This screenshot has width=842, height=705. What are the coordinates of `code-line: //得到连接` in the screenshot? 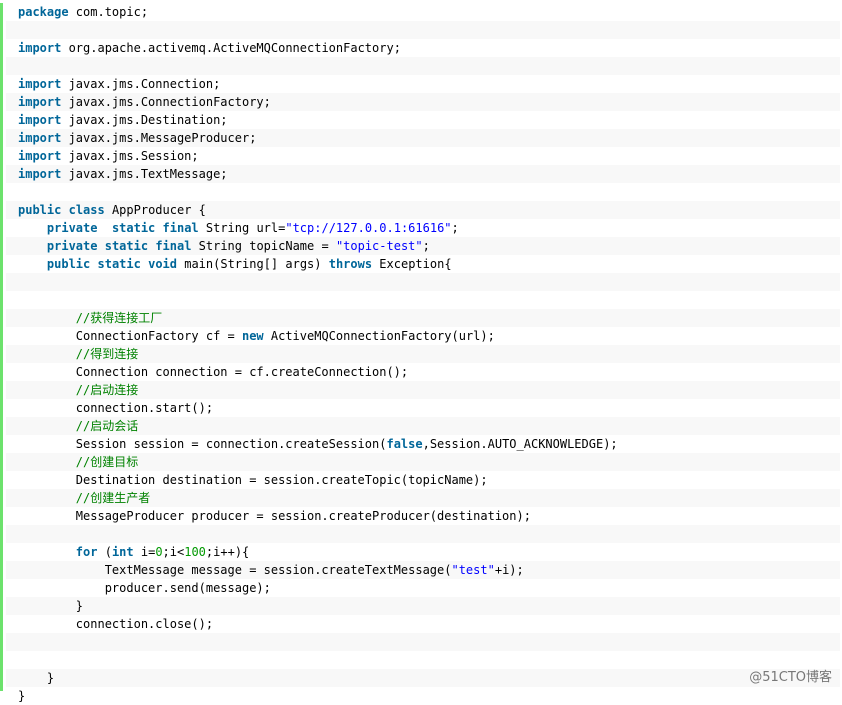 It's located at (423, 354).